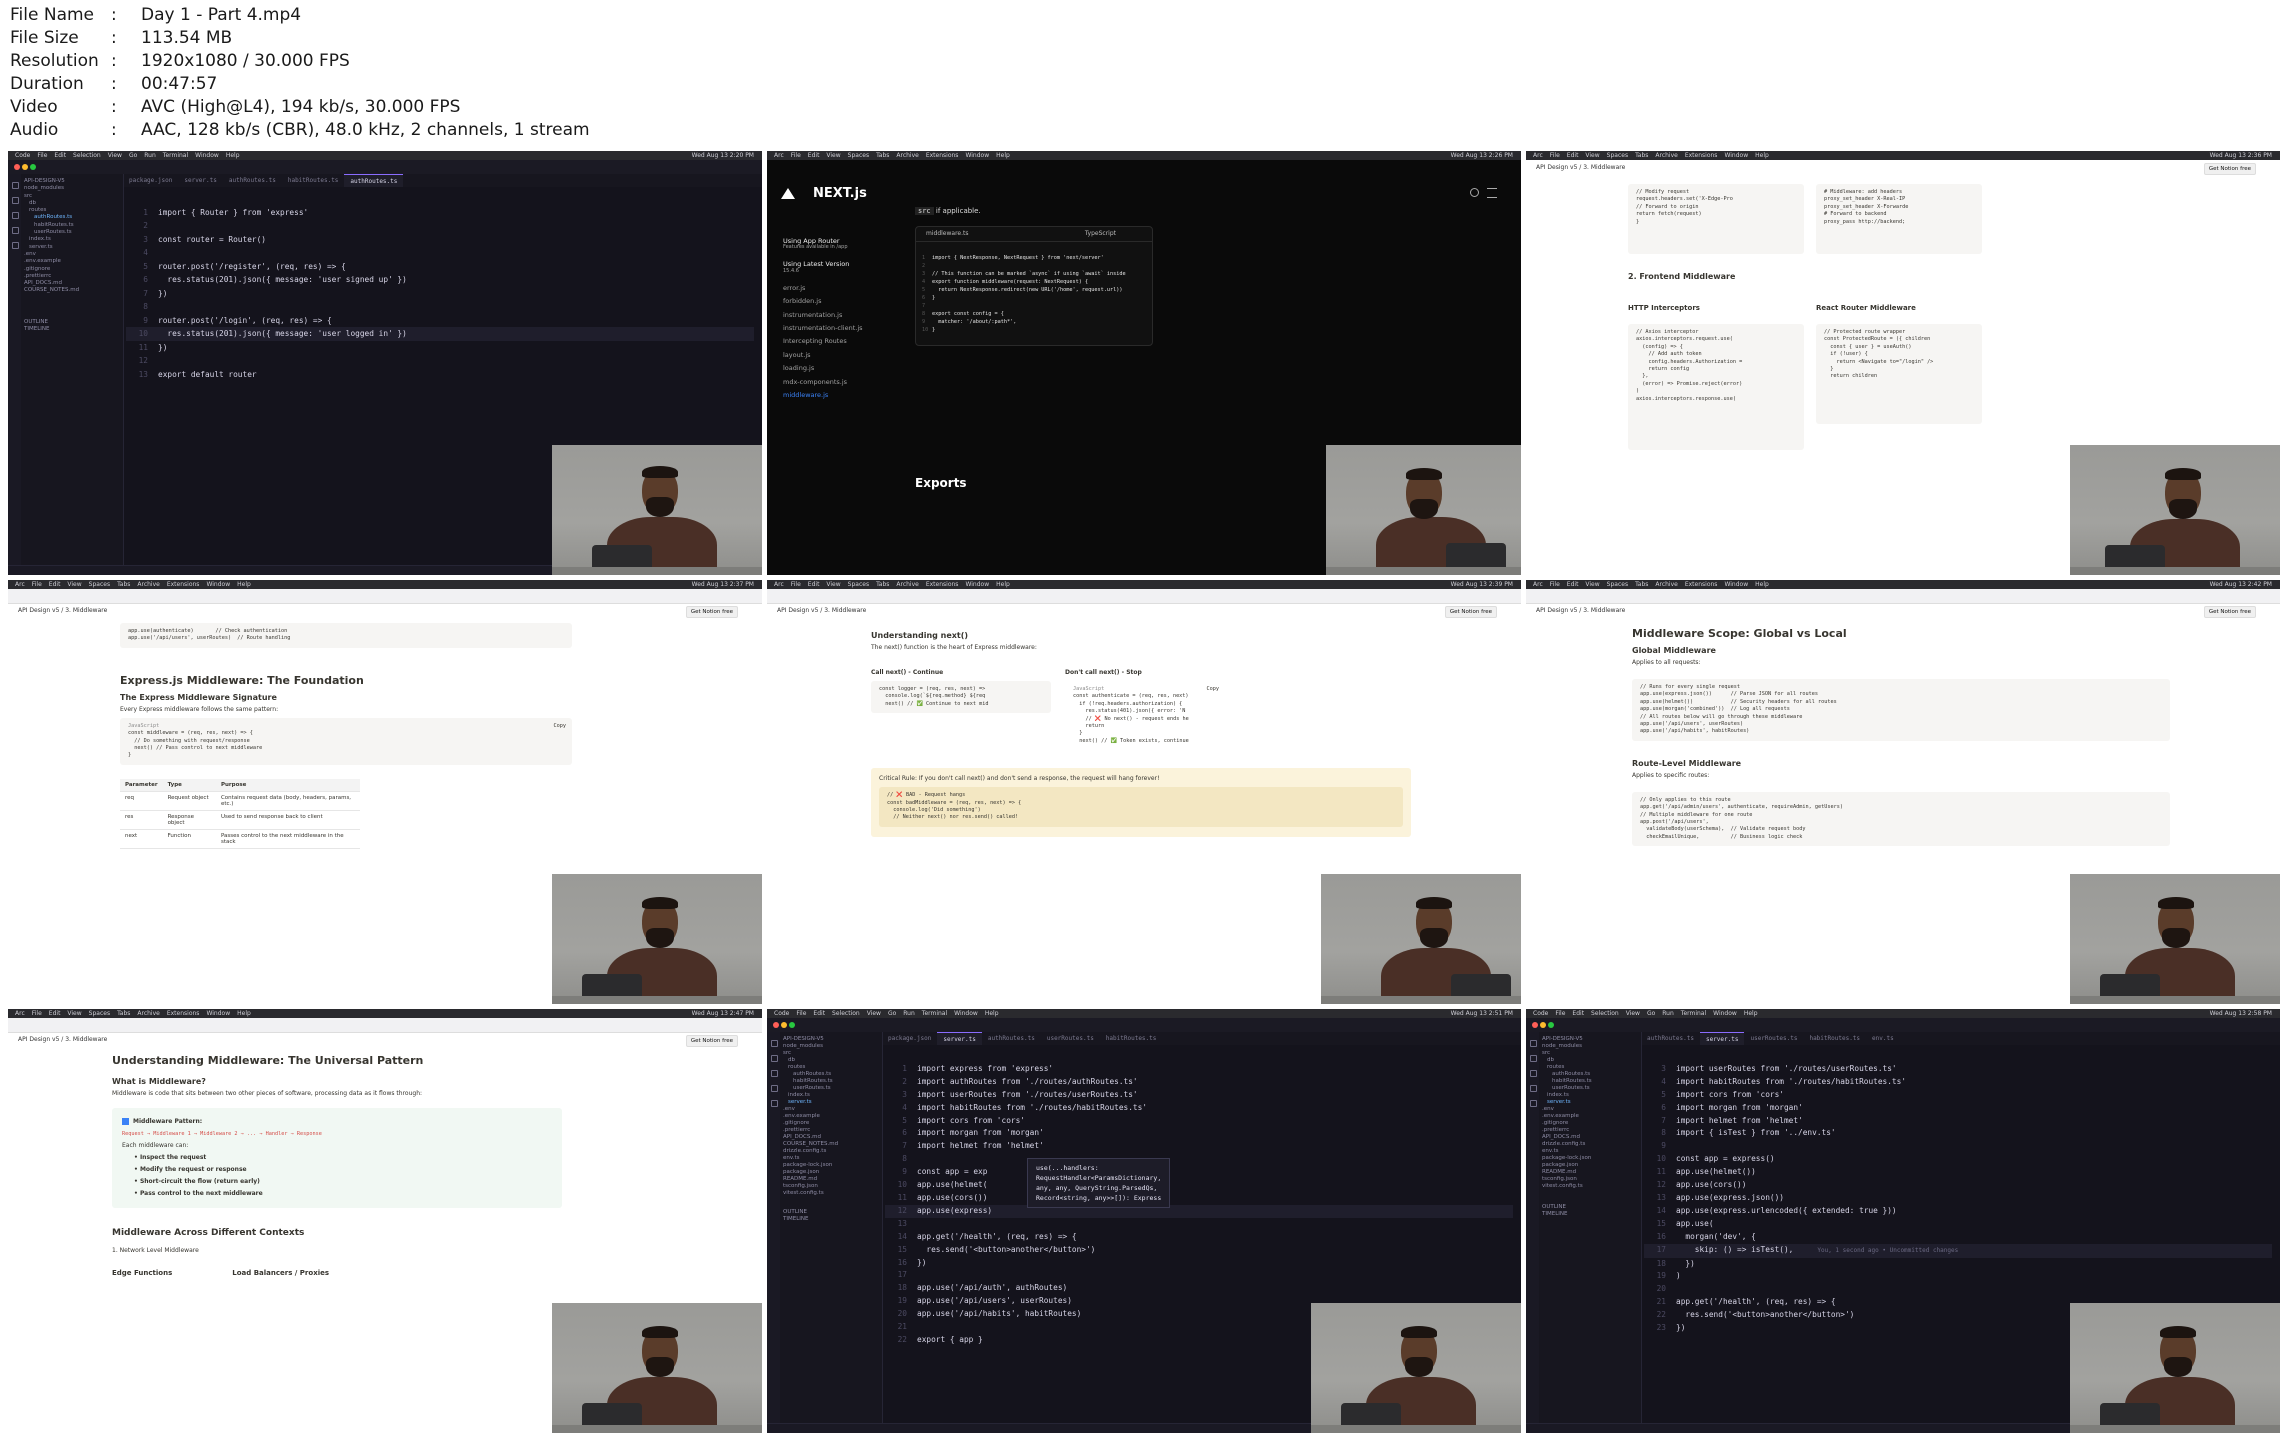 The height and width of the screenshot is (1439, 2287). I want to click on sidebar-link: instrumentation-client.js, so click(843, 328).